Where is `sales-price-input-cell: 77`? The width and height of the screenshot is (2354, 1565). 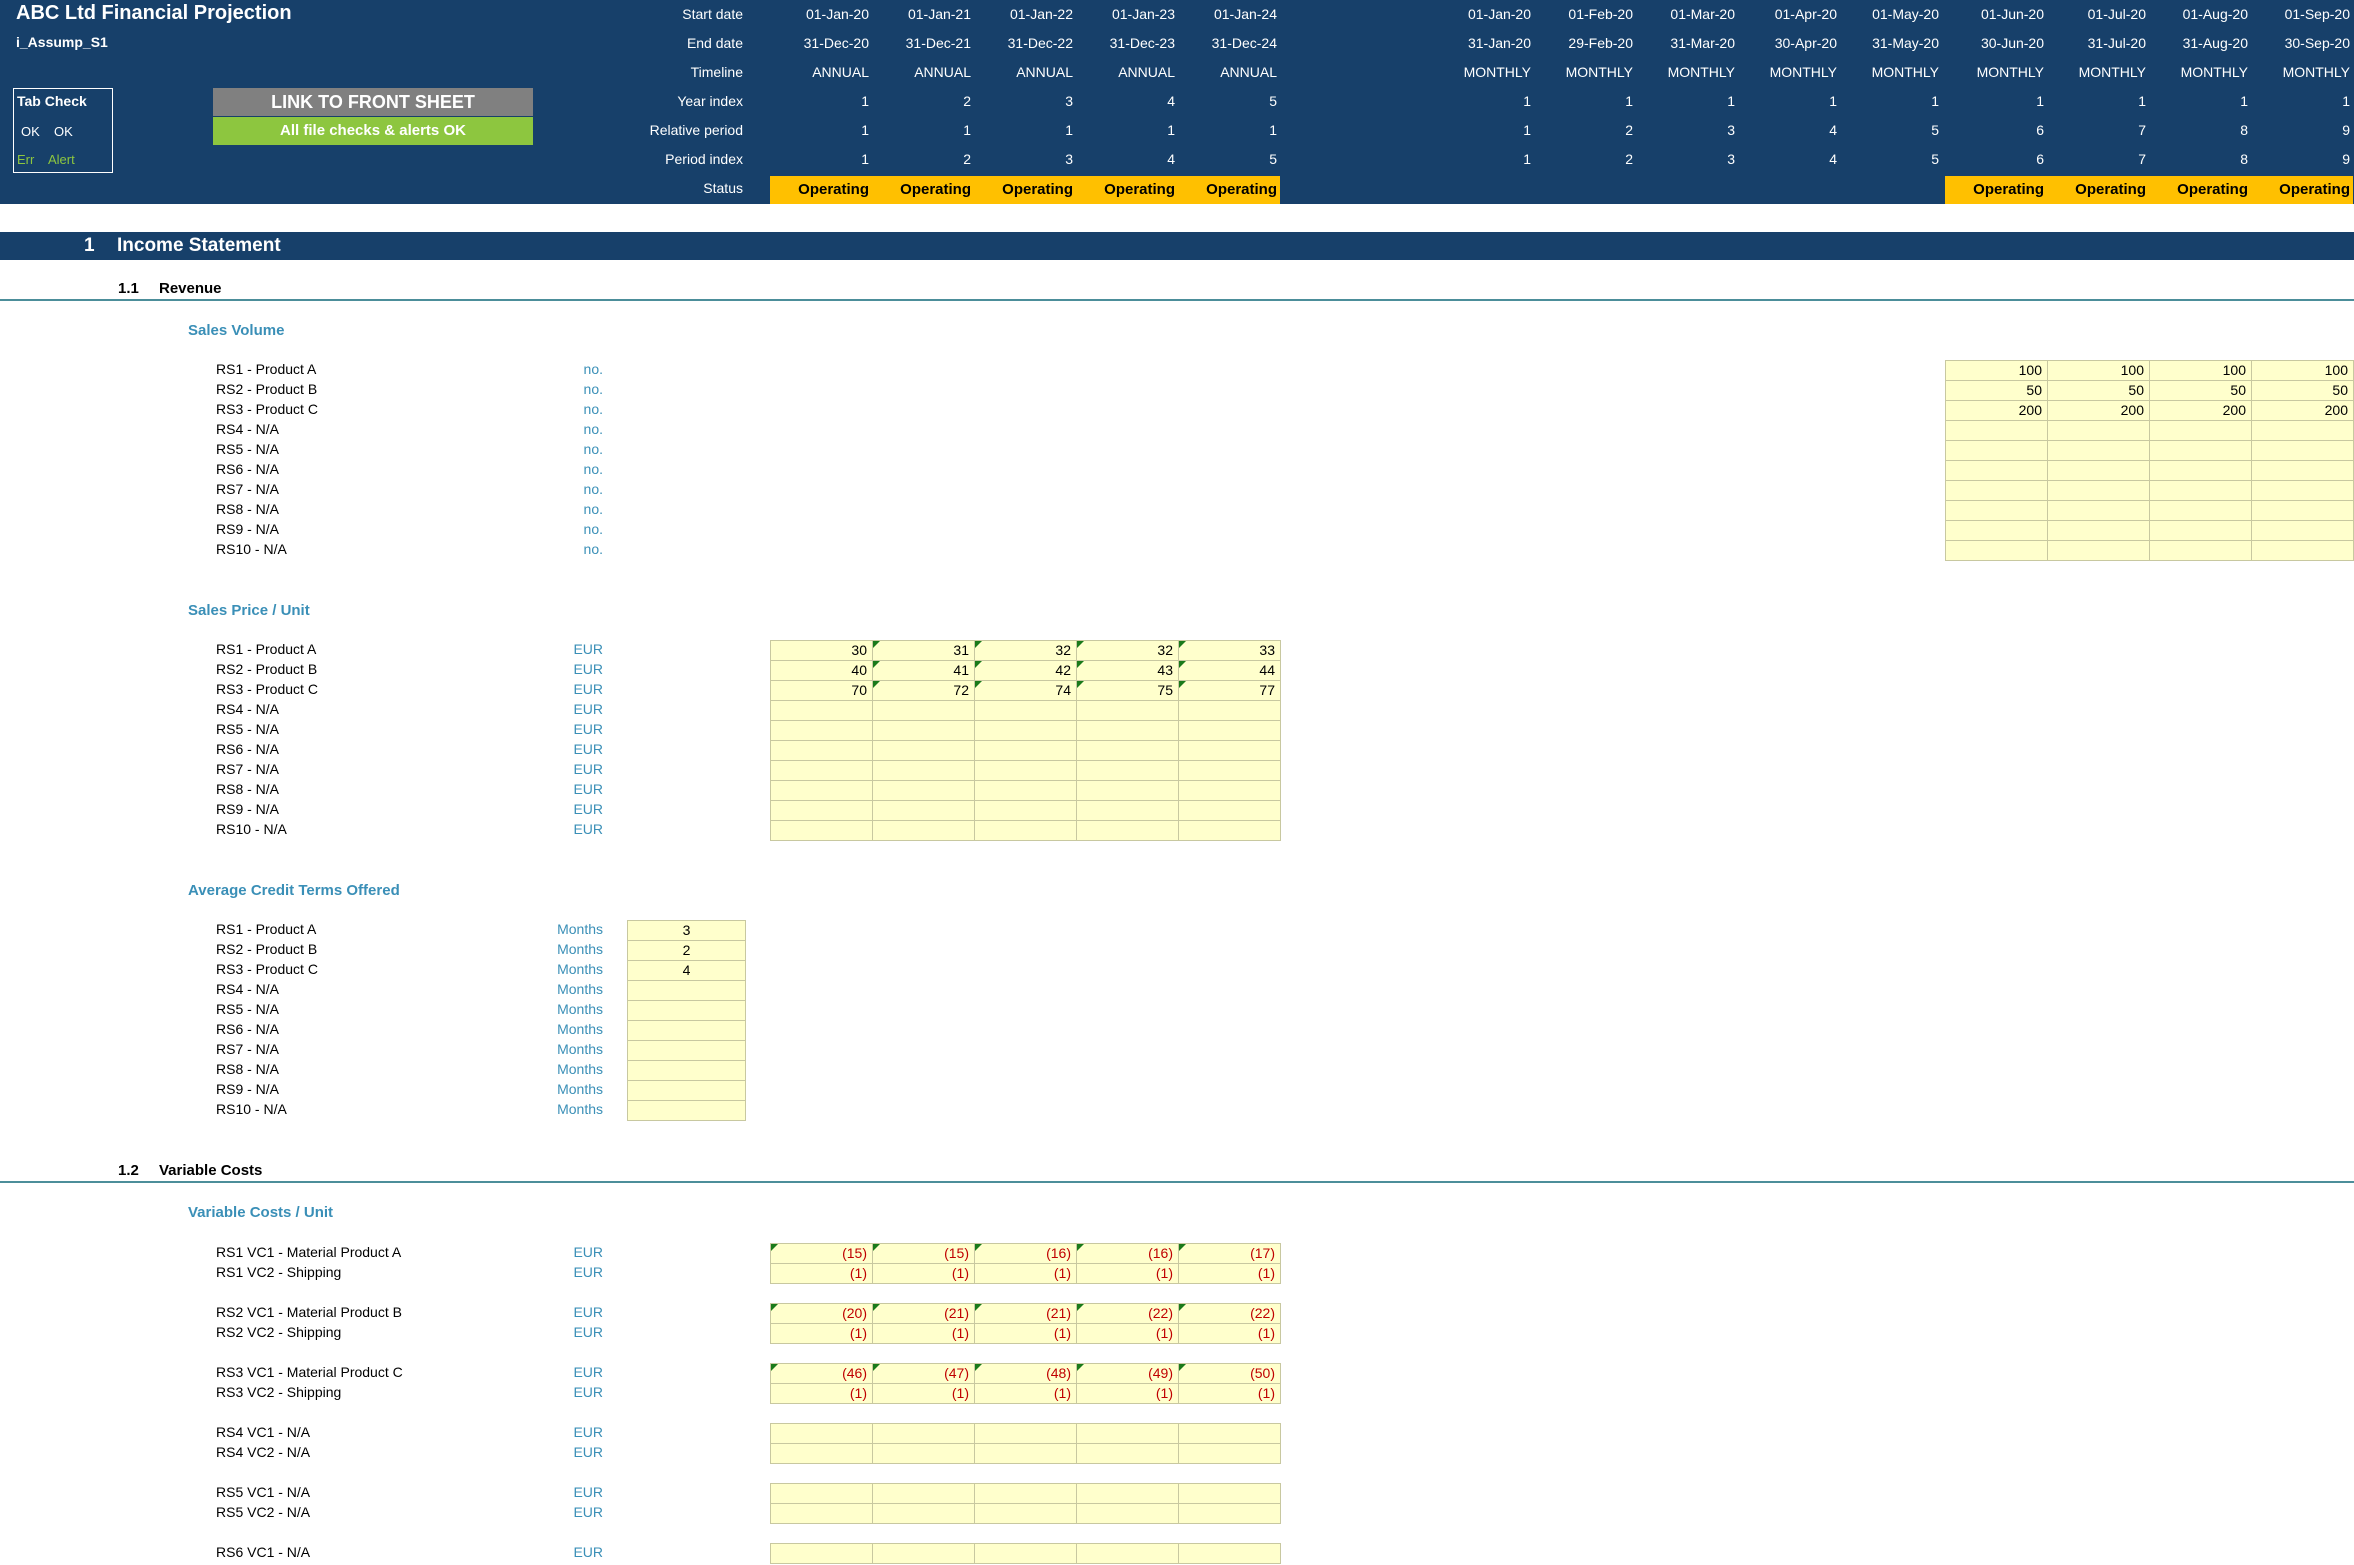 sales-price-input-cell: 77 is located at coordinates (1229, 690).